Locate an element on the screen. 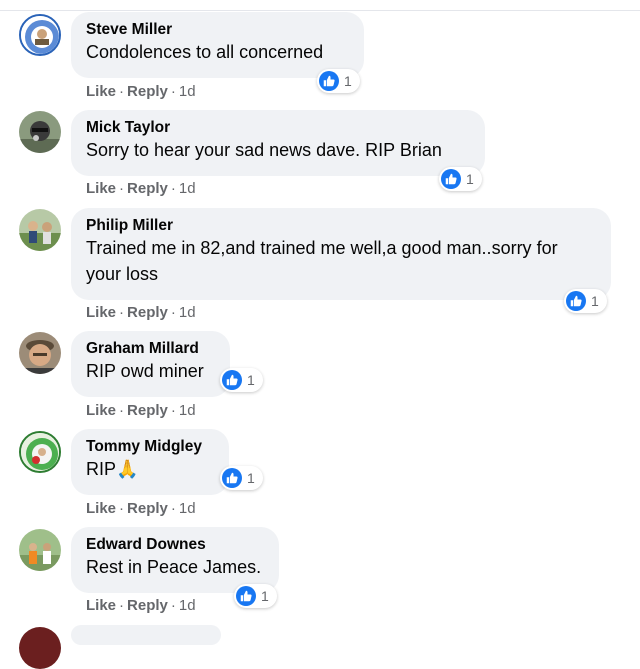 This screenshot has width=640, height=669. comment-text: Condolences to all concerned is located at coordinates (205, 52).